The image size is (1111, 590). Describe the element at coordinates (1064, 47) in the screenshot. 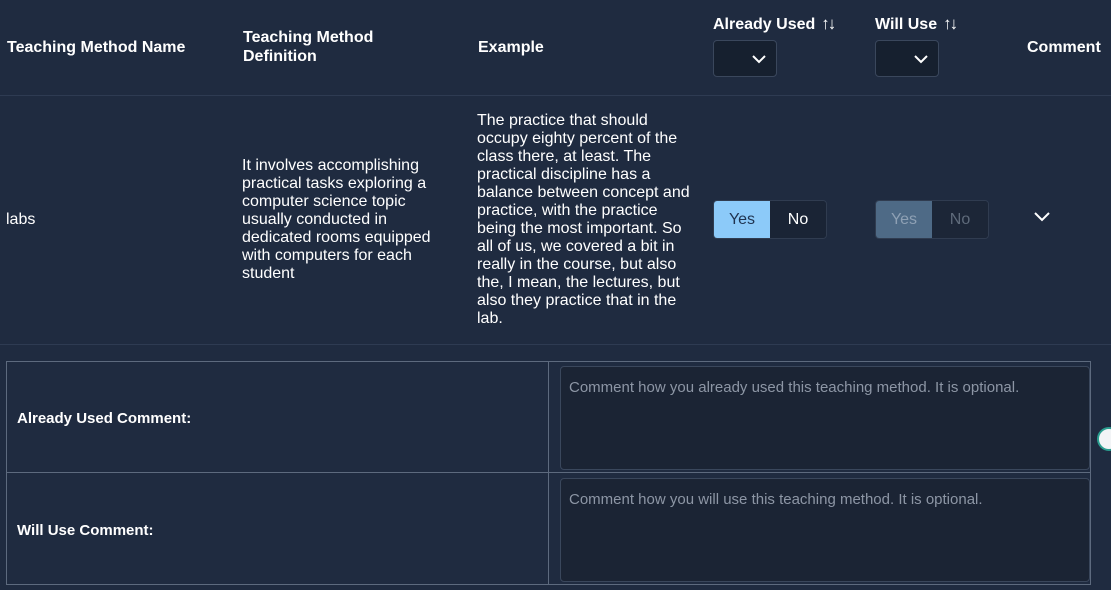

I see `header-comment: Comment` at that location.